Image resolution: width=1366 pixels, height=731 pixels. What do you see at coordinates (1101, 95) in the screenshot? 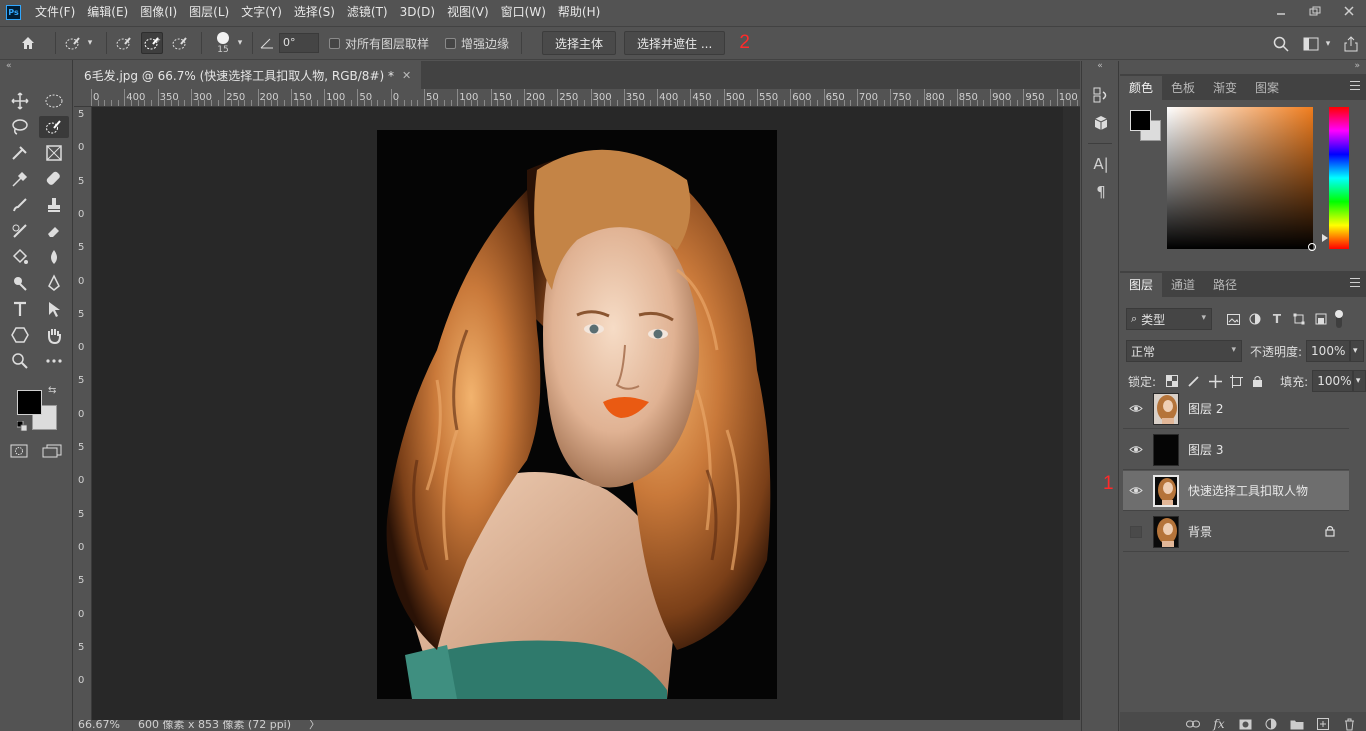
I see `history-icon` at bounding box center [1101, 95].